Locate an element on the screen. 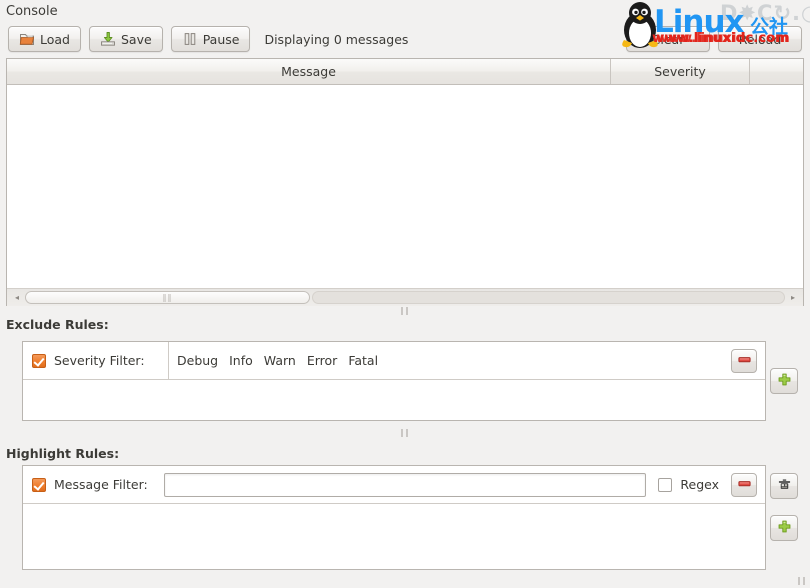  message-table-header: Message Severity is located at coordinates (405, 72).